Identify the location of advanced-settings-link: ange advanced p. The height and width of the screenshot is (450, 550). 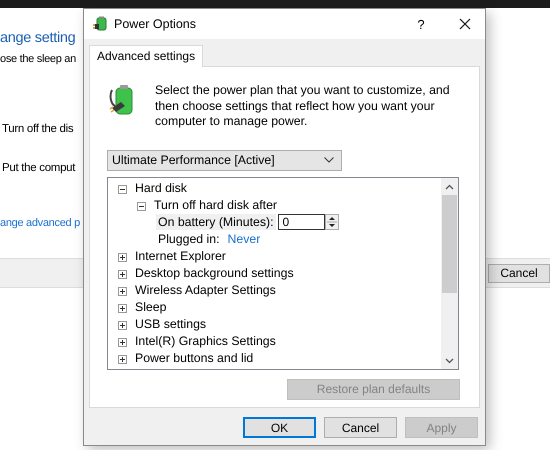
(40, 223).